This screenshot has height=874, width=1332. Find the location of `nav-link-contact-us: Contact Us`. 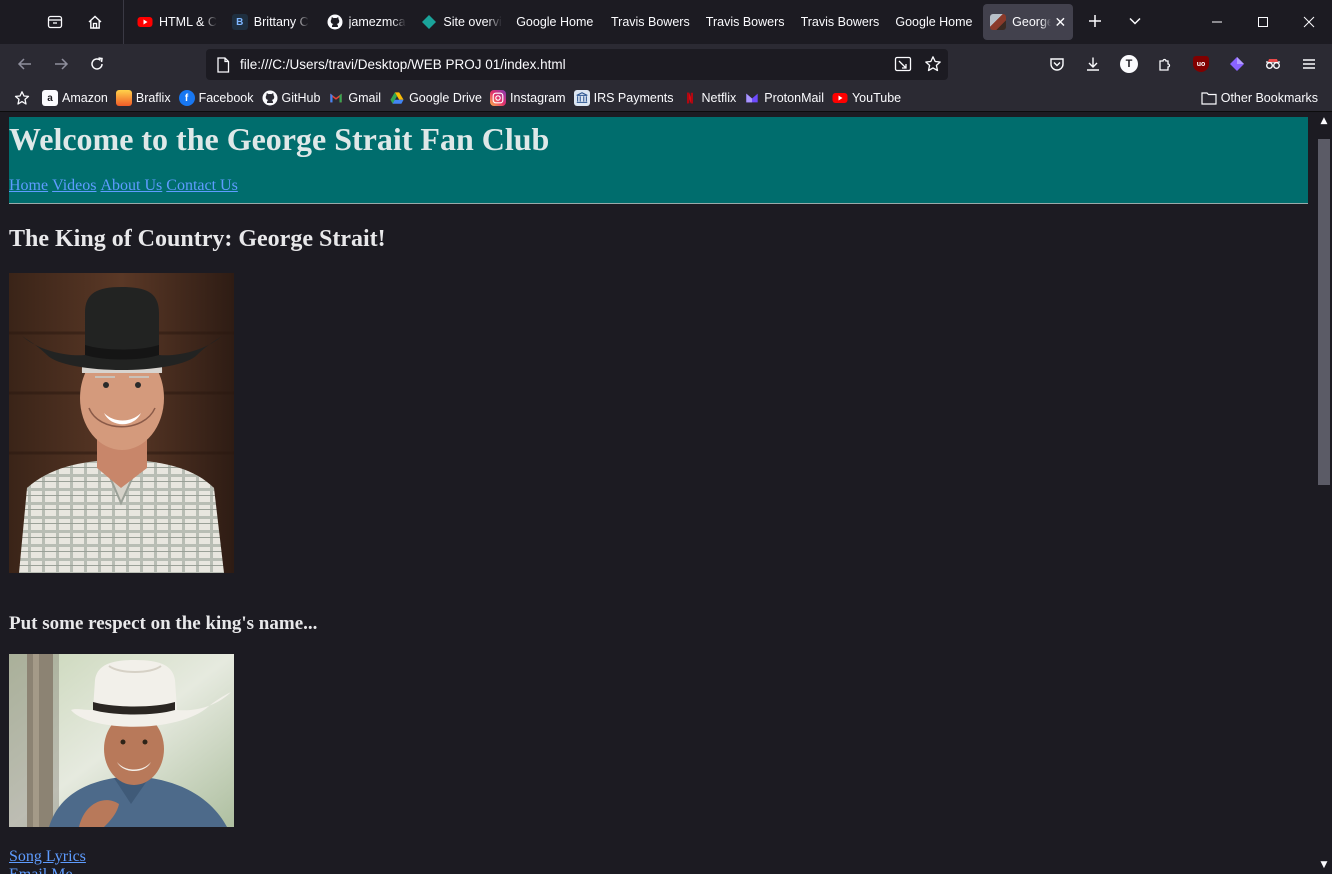

nav-link-contact-us: Contact Us is located at coordinates (202, 186).